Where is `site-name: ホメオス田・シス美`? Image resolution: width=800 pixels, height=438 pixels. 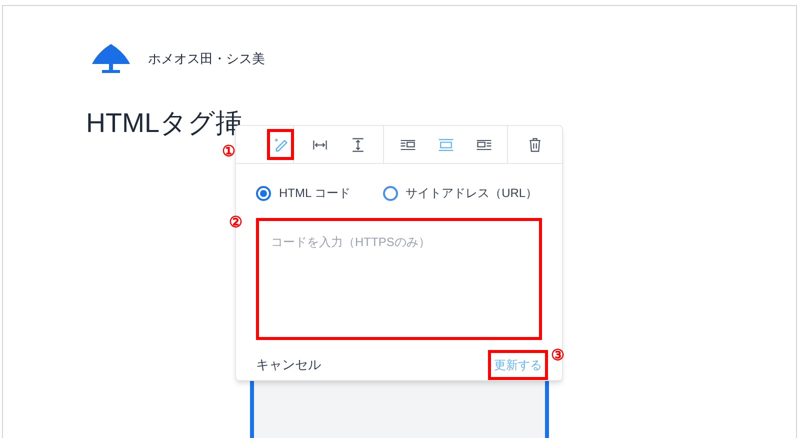 site-name: ホメオス田・シス美 is located at coordinates (206, 59).